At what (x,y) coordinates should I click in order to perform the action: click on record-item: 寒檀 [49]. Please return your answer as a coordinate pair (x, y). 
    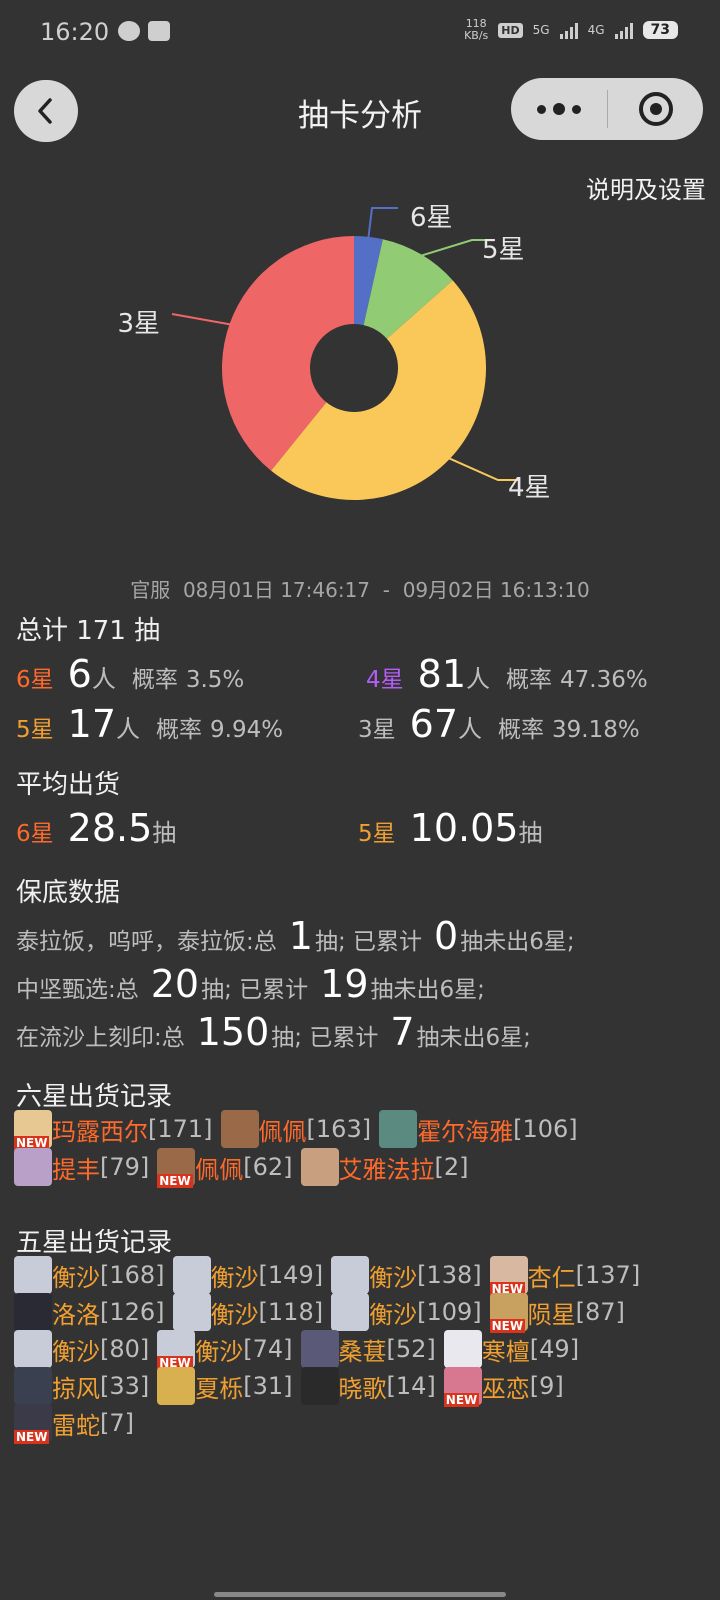
    Looking at the image, I should click on (511, 1349).